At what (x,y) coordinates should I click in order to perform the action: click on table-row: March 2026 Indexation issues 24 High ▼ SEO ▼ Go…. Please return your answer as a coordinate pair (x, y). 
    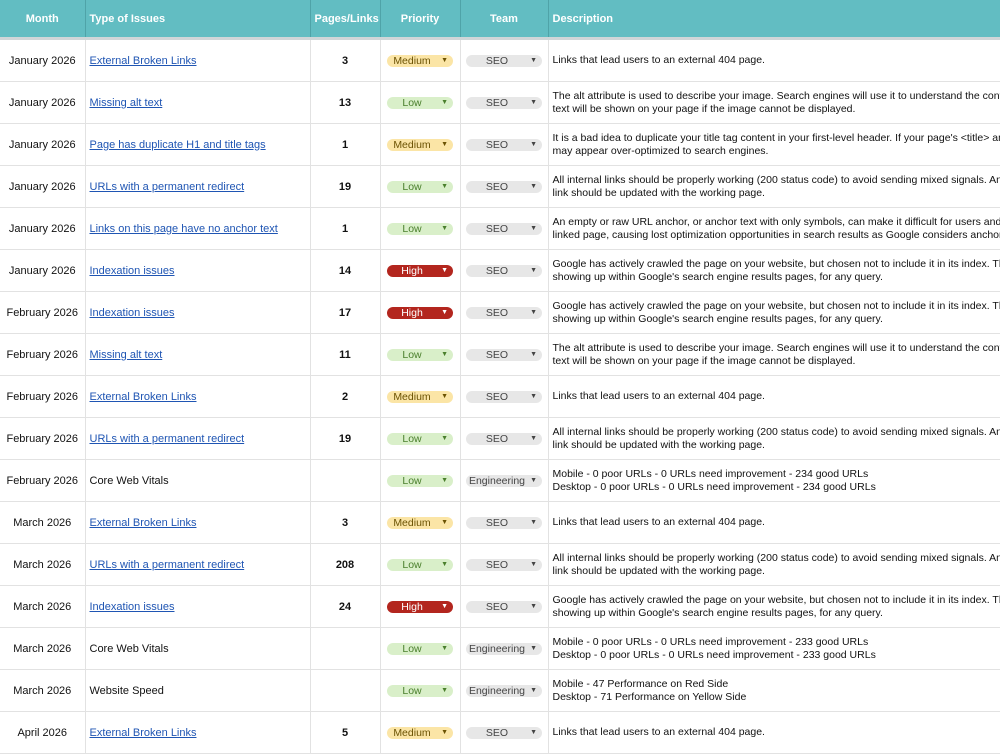
    Looking at the image, I should click on (500, 606).